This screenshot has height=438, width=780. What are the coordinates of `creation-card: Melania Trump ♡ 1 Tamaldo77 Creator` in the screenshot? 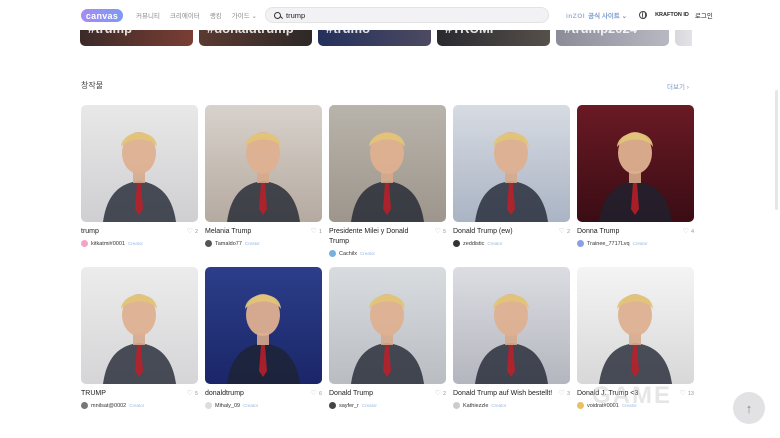 It's located at (263, 181).